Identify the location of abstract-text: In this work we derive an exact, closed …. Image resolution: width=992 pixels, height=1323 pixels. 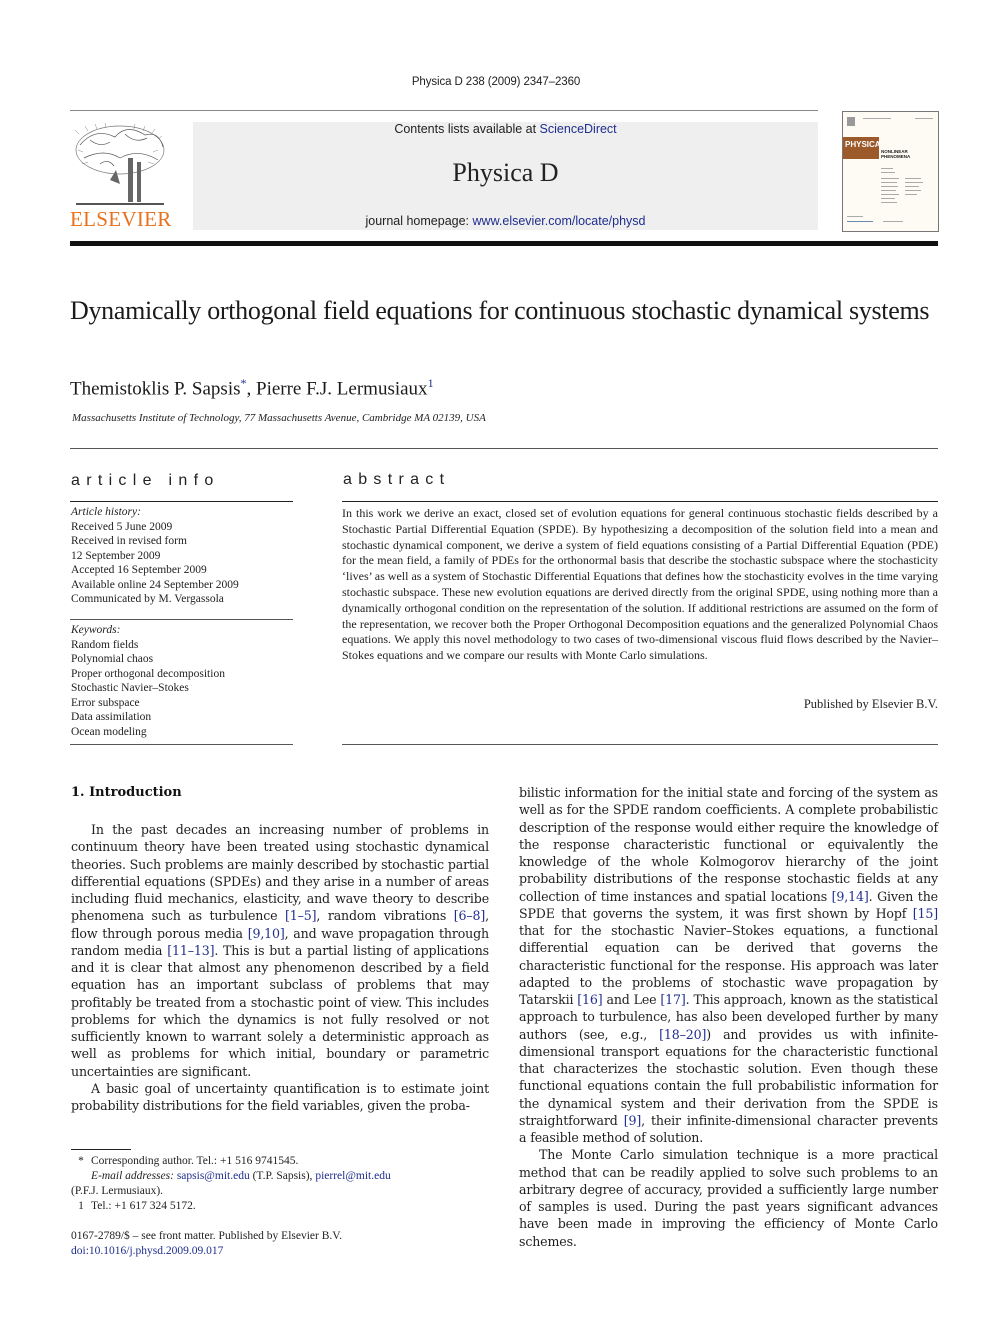
(640, 584).